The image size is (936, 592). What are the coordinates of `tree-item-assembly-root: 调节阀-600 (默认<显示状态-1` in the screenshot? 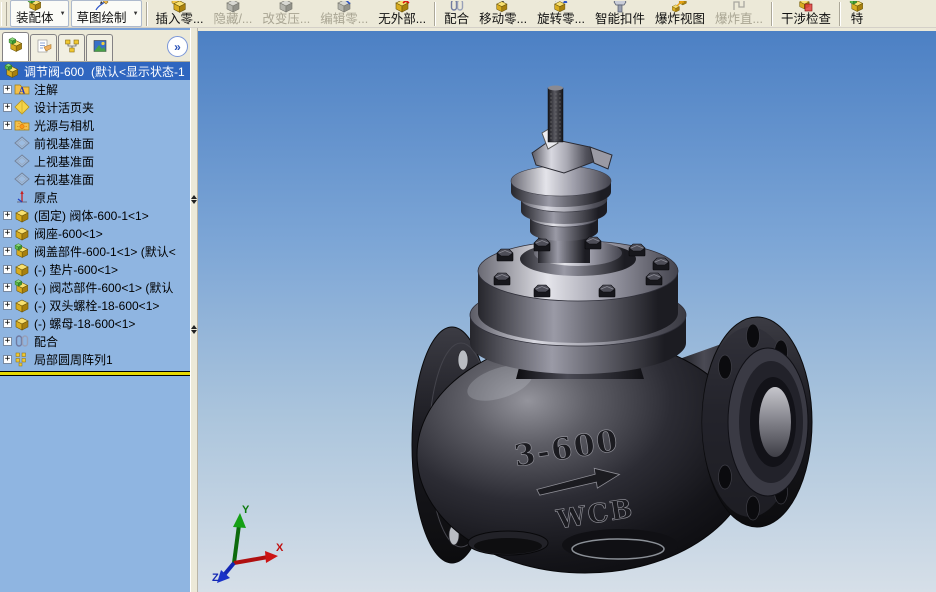 It's located at (95, 71).